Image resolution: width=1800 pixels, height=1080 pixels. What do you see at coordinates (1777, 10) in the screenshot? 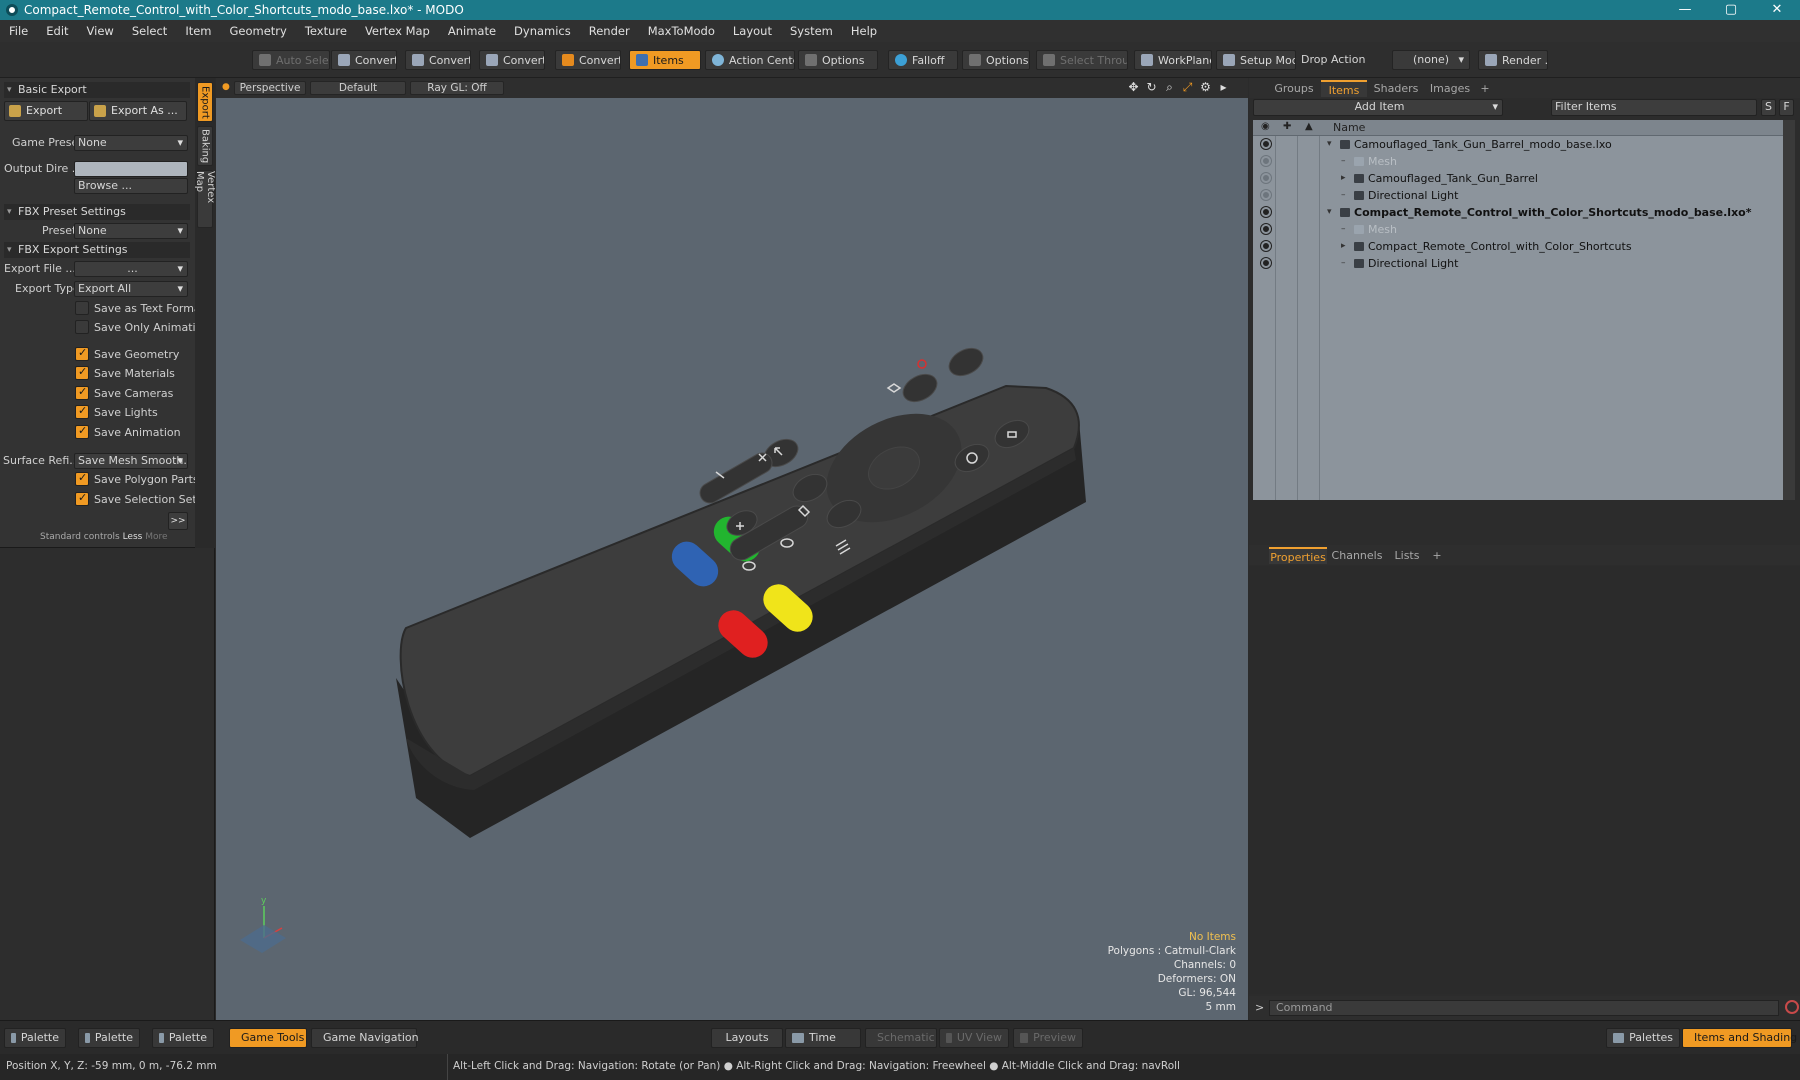
I see `close-button: ✕` at bounding box center [1777, 10].